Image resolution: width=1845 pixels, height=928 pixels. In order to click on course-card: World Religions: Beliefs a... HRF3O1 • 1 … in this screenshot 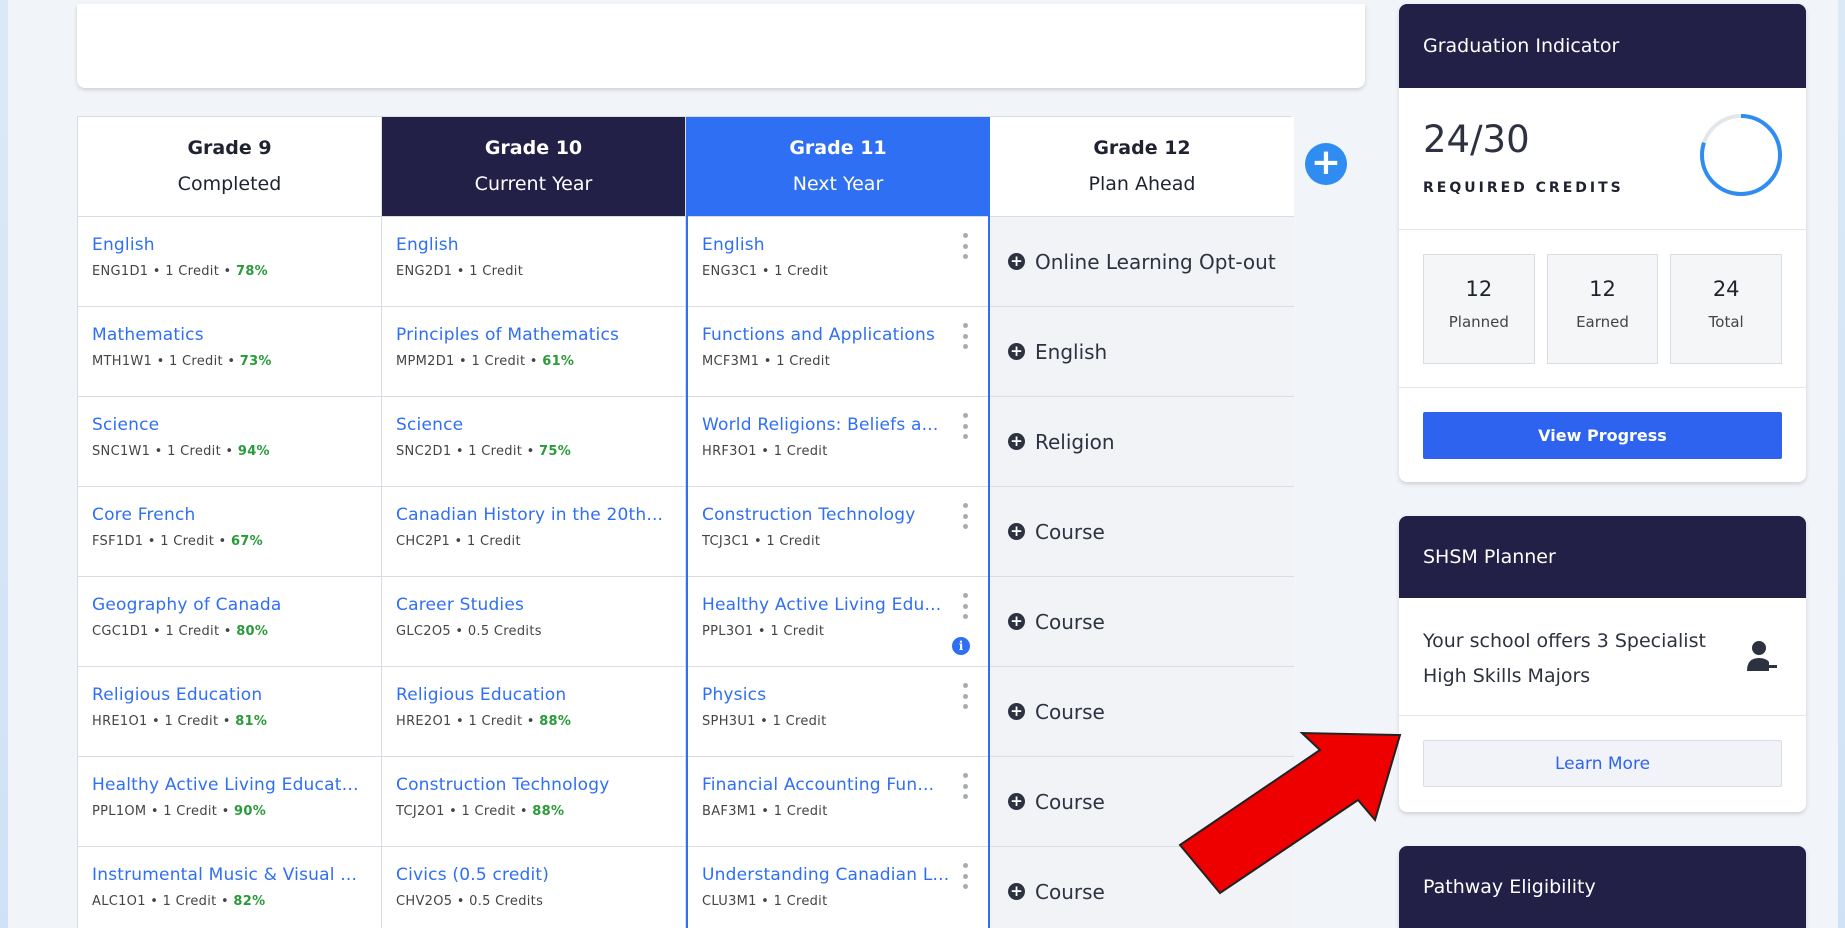, I will do `click(838, 442)`.